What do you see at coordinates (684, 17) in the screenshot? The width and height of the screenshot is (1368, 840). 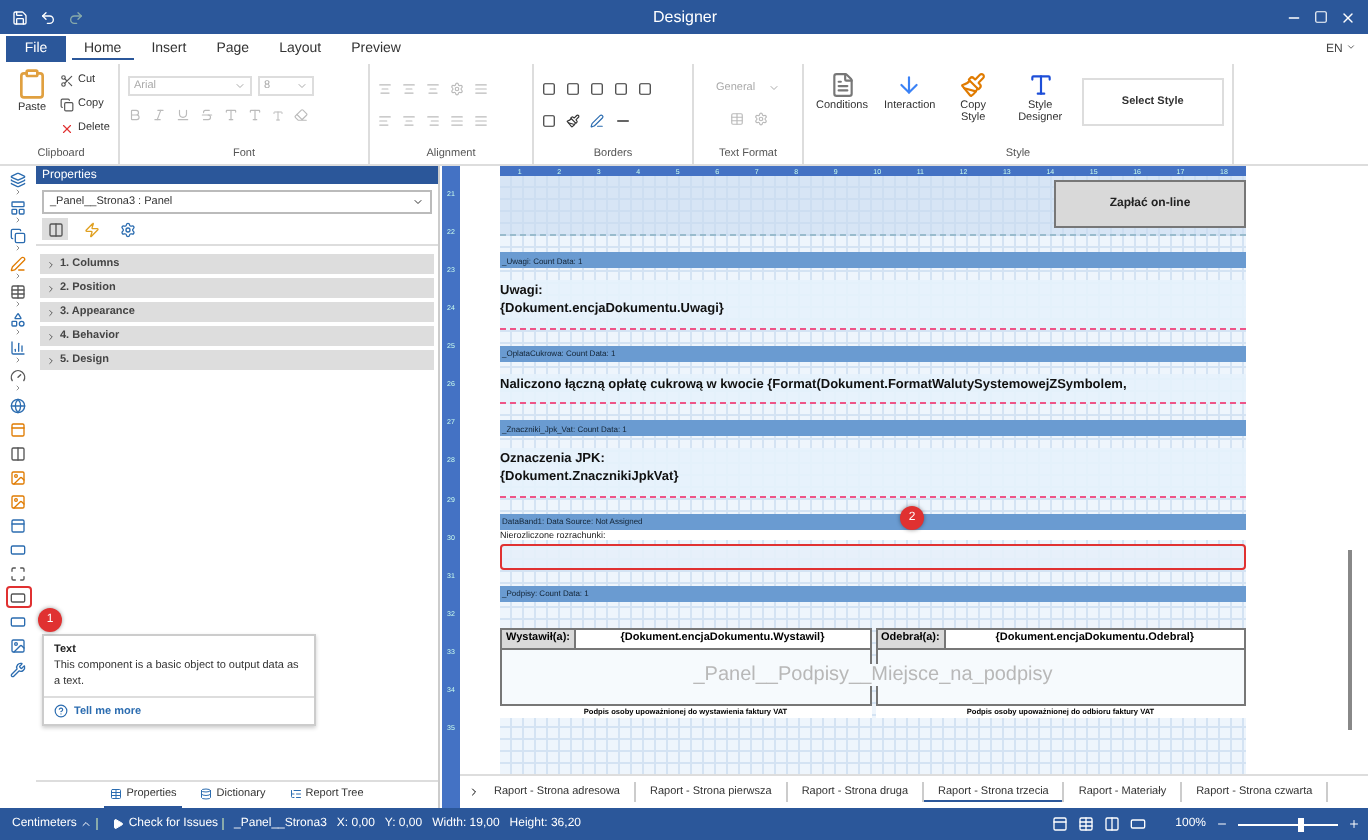 I see `window-title: Designer` at bounding box center [684, 17].